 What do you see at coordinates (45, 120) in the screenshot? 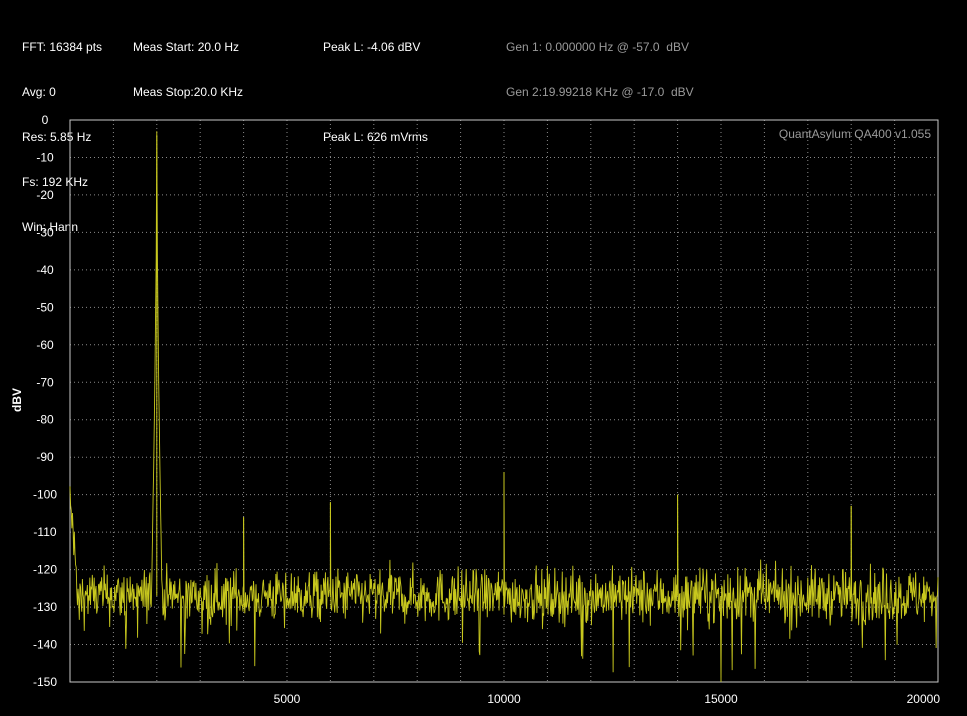
I see `y-tick-label: 0` at bounding box center [45, 120].